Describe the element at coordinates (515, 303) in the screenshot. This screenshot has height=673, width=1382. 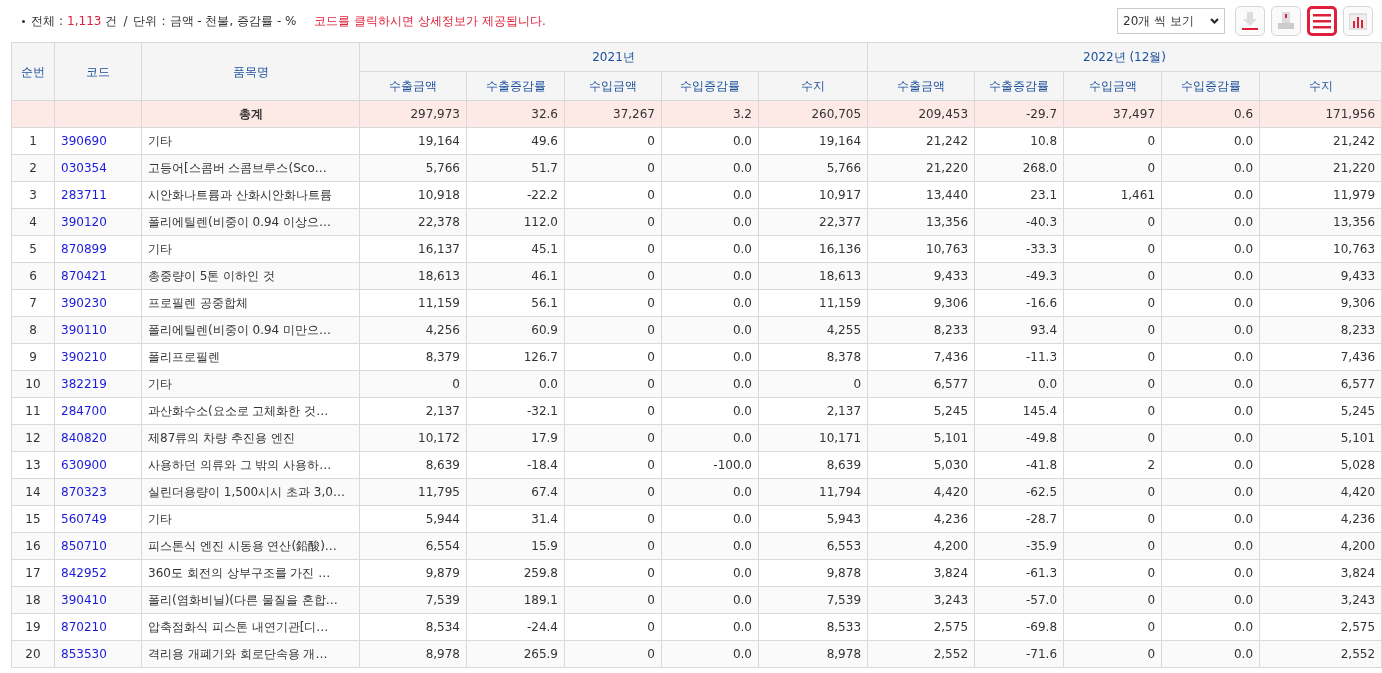
I see `table-cell: 56.1` at that location.